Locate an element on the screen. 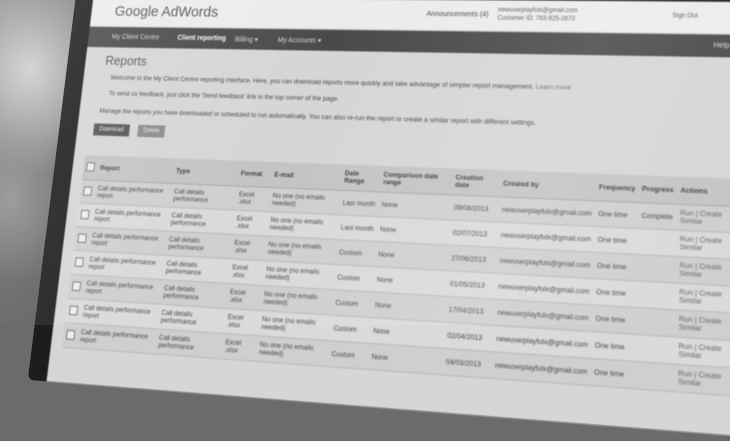 The image size is (730, 441). cell-created: 02/07/2013 is located at coordinates (473, 233).